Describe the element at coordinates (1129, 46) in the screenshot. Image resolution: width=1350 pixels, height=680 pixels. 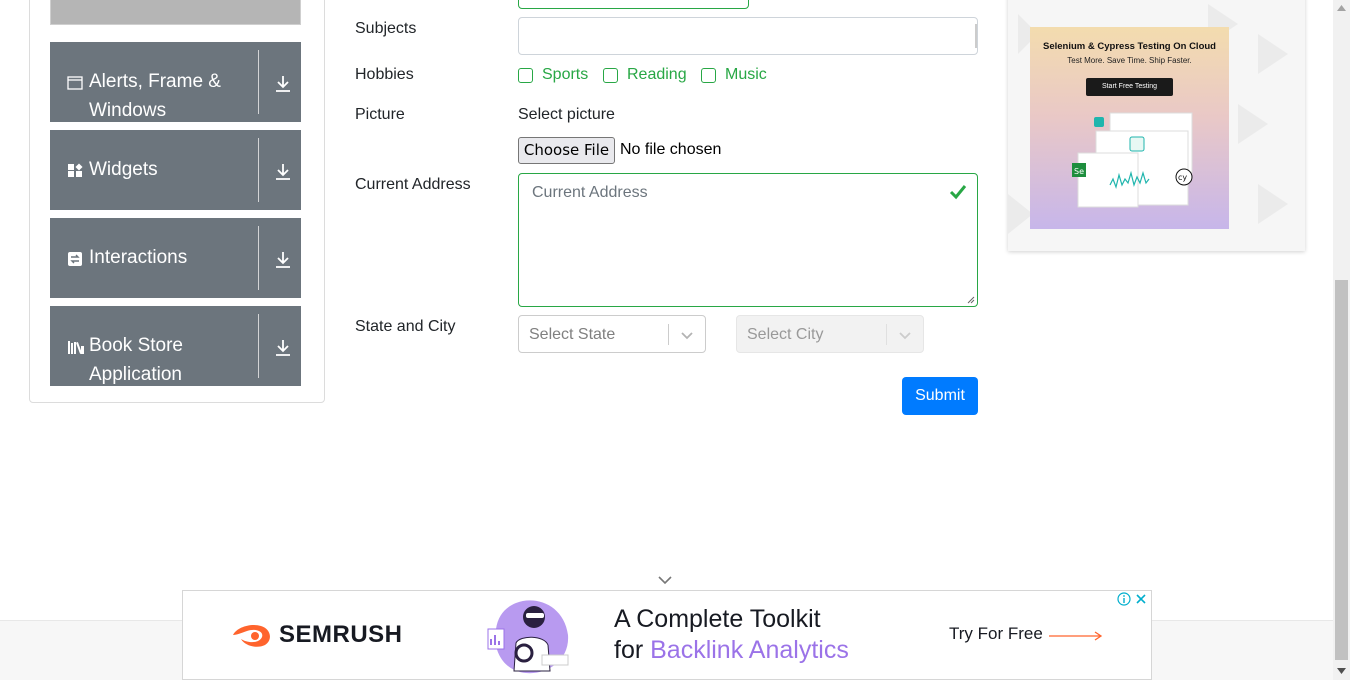
I see `ad-headline: Selenium & Cypress Testing On Cloud` at that location.